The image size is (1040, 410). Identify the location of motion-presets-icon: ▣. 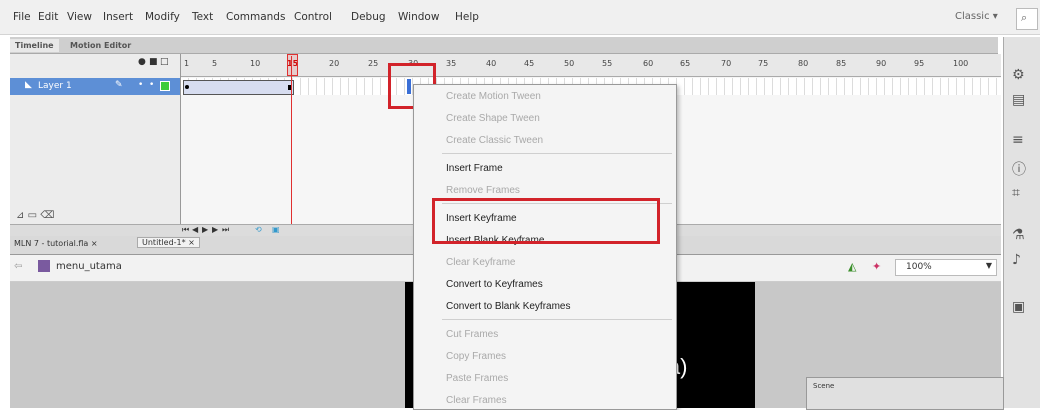
(1018, 307).